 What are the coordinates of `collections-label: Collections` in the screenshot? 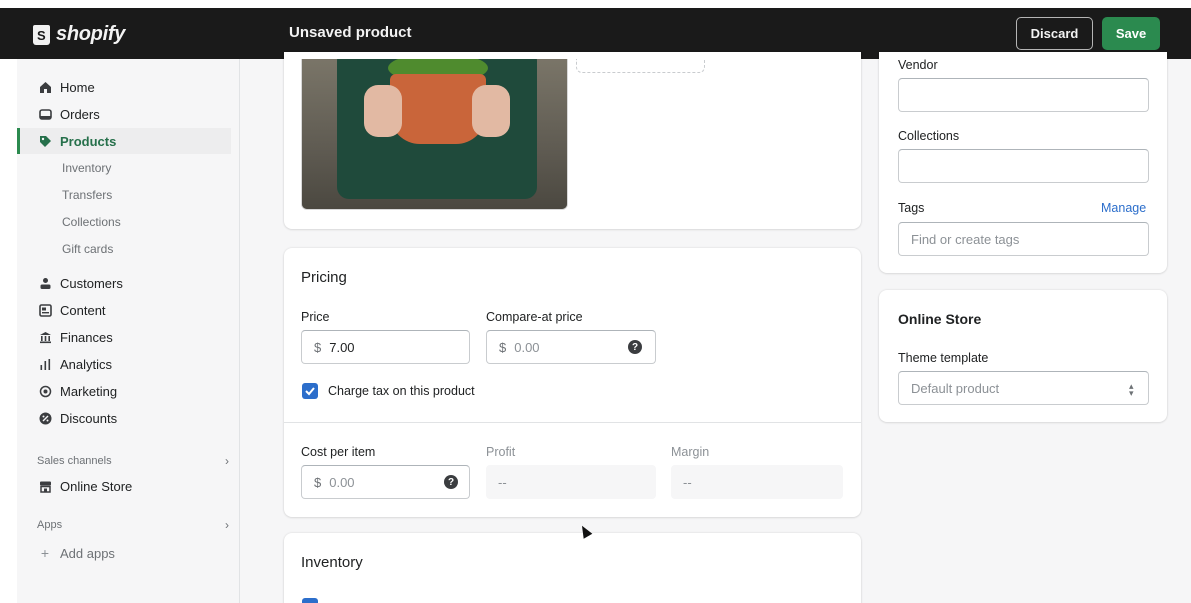 It's located at (929, 136).